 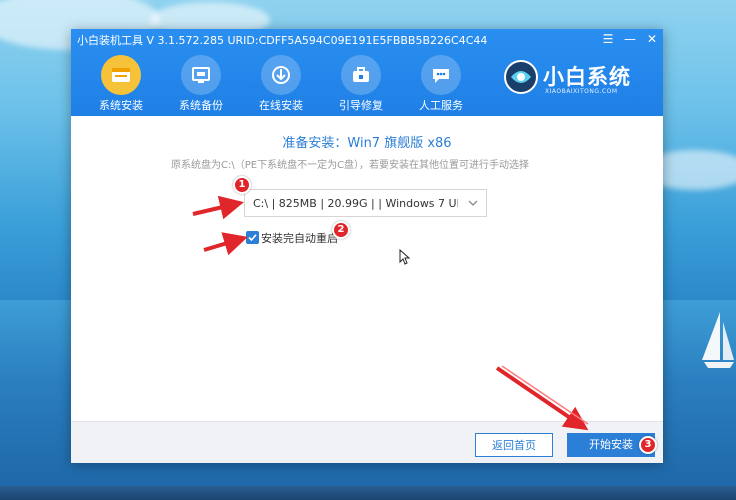 I want to click on auto-reboot-checkbox, so click(x=252, y=237).